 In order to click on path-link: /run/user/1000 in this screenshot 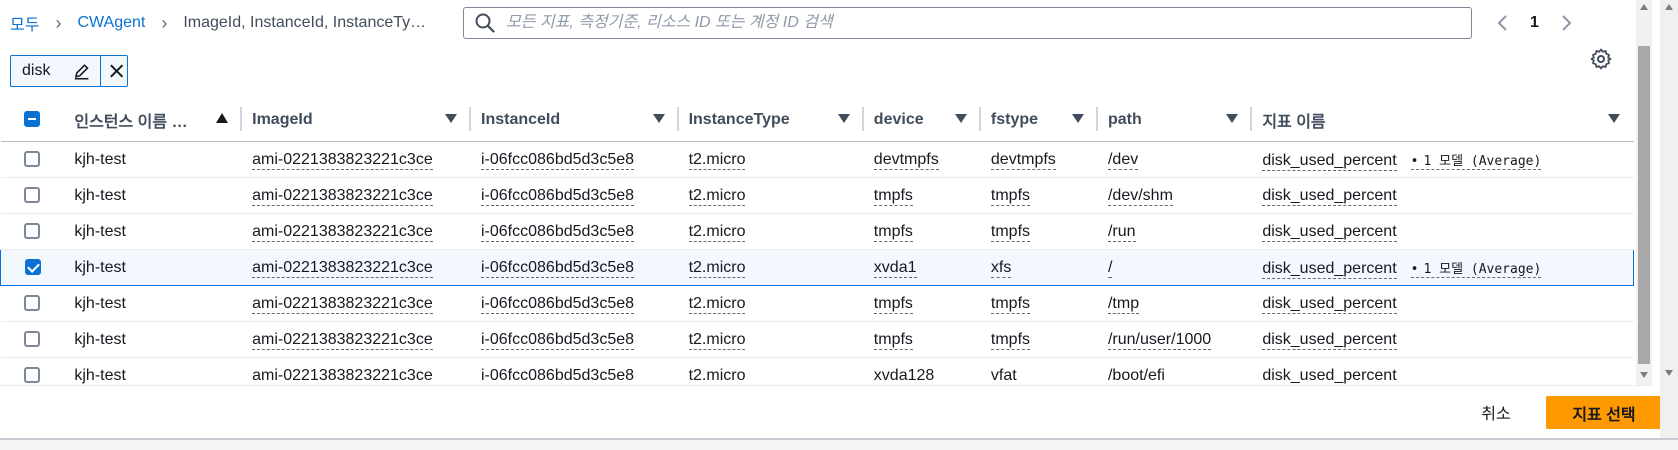, I will do `click(1159, 340)`.